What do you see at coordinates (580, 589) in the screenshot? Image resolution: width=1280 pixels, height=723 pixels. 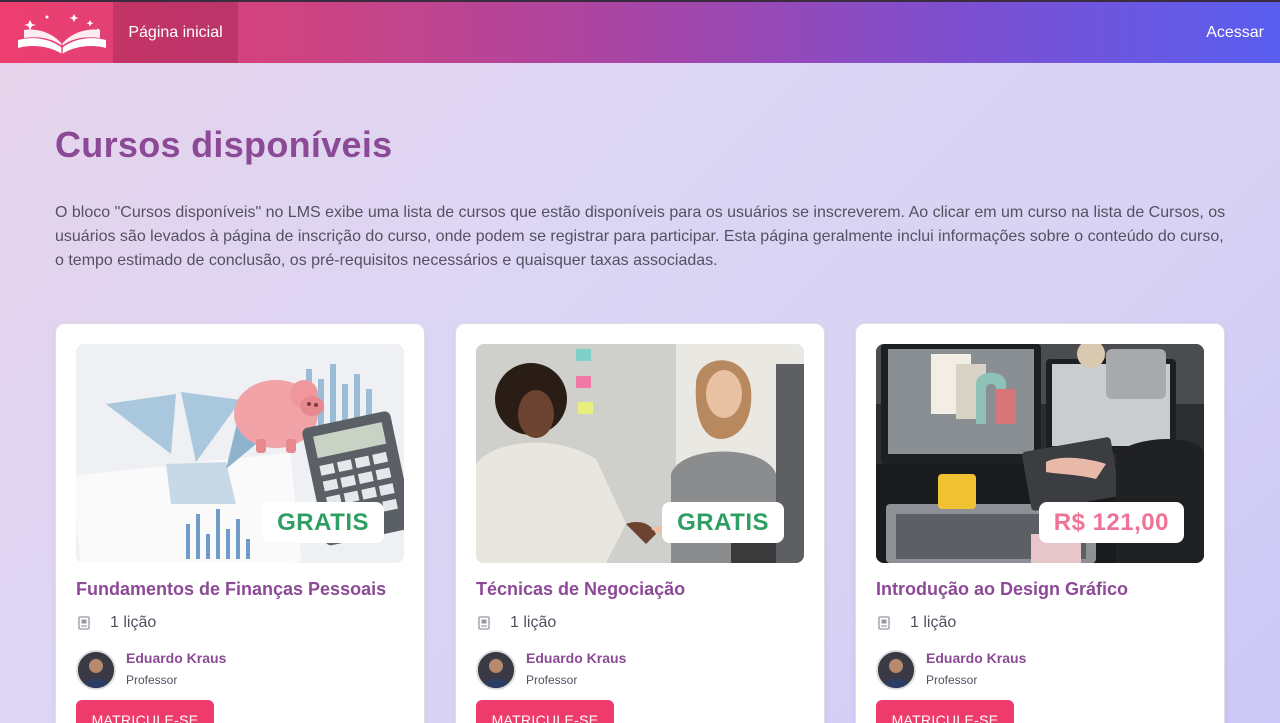 I see `course-title: Técnicas de Negociação` at bounding box center [580, 589].